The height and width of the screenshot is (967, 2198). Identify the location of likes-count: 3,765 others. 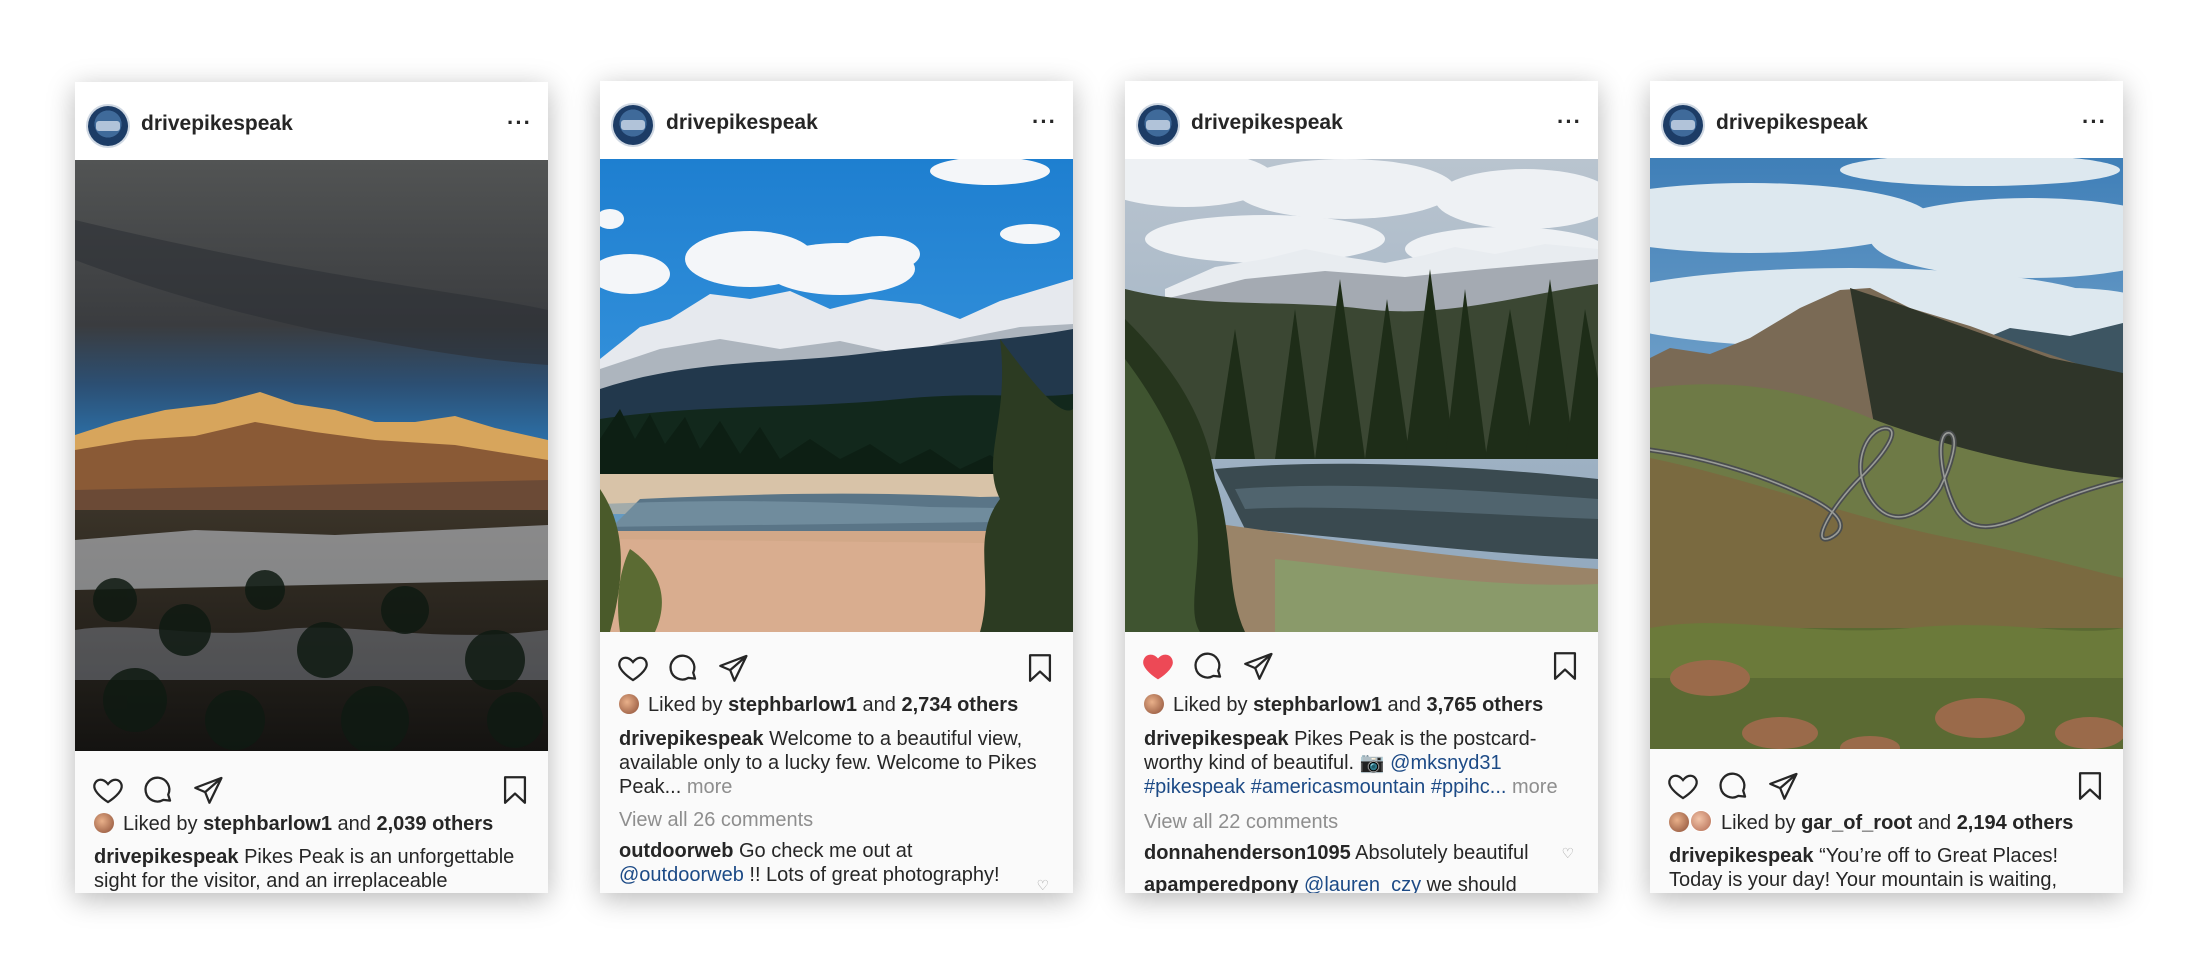
(1484, 705).